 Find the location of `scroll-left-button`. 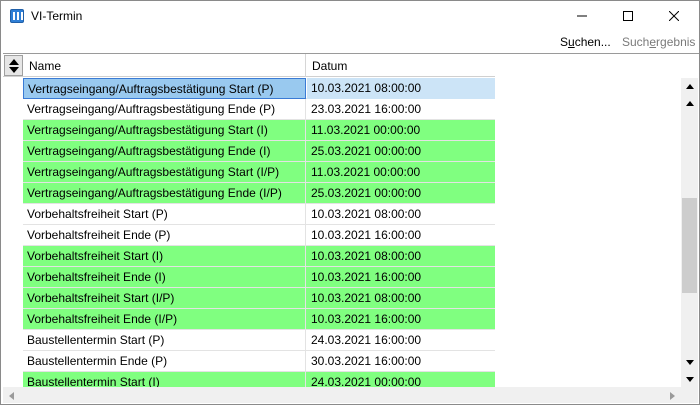

scroll-left-button is located at coordinates (11, 395).